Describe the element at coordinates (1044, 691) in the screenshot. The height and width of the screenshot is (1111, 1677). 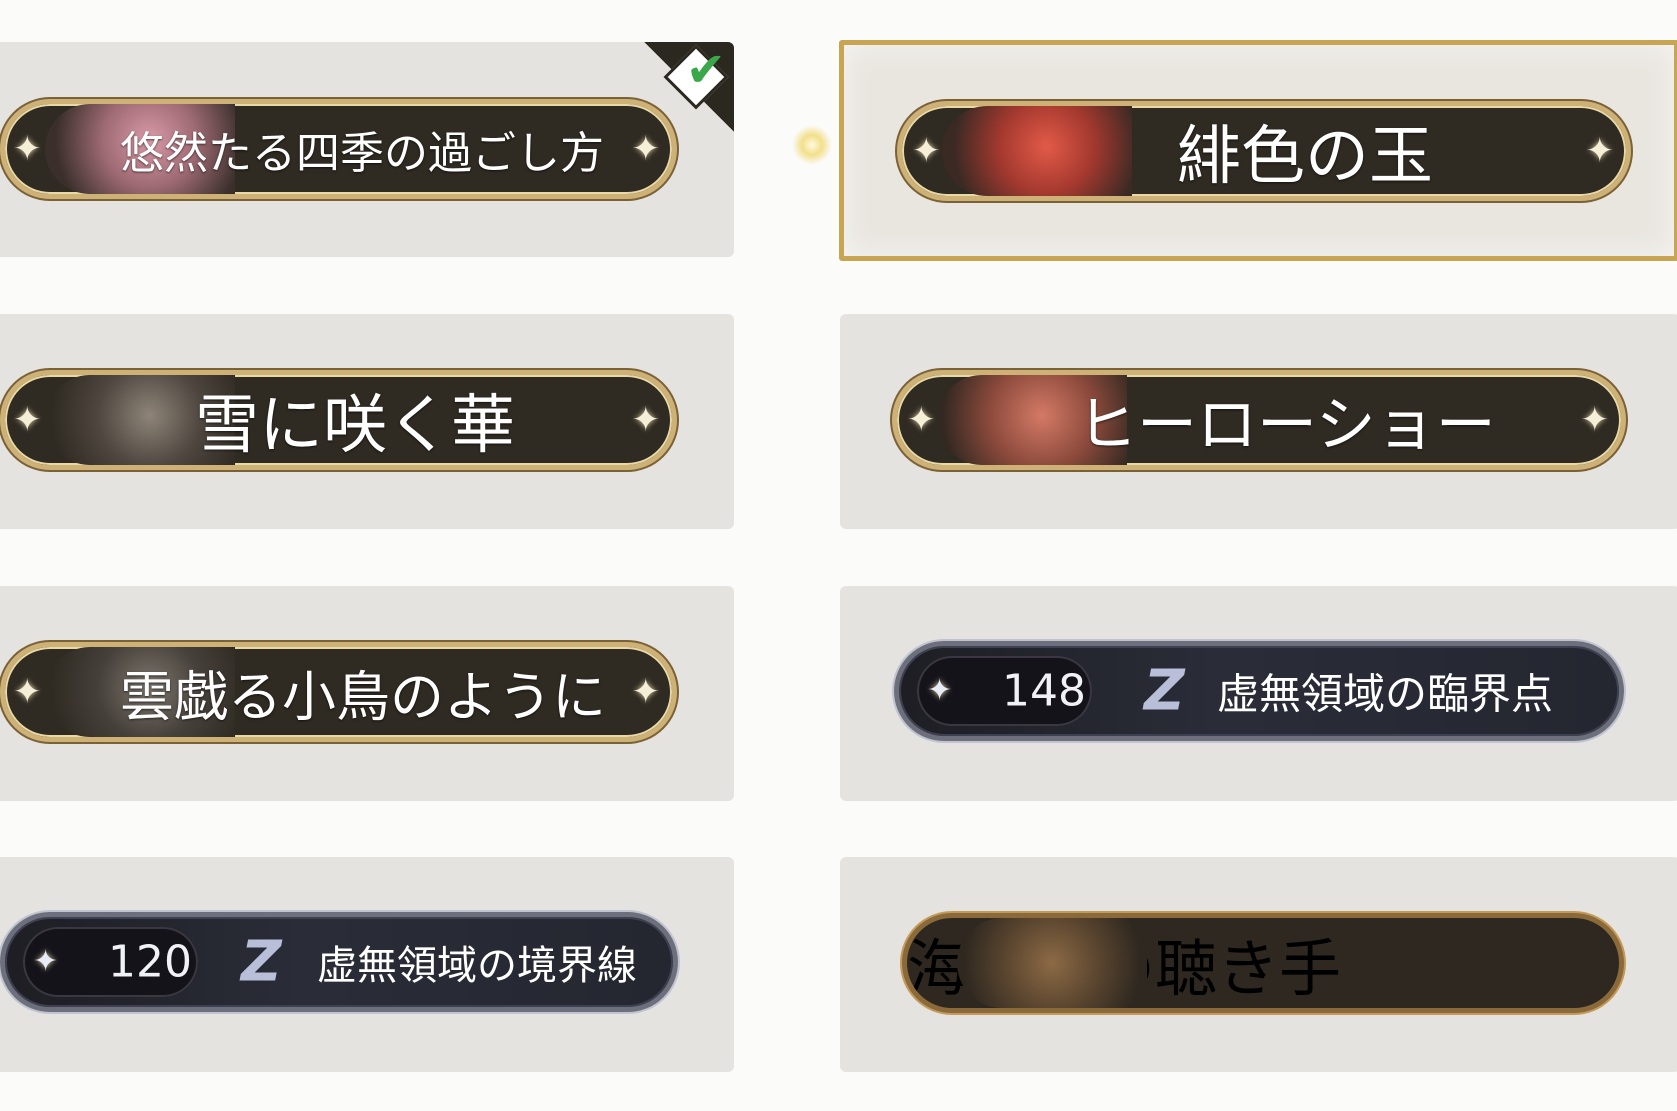
I see `void-count: 148` at that location.